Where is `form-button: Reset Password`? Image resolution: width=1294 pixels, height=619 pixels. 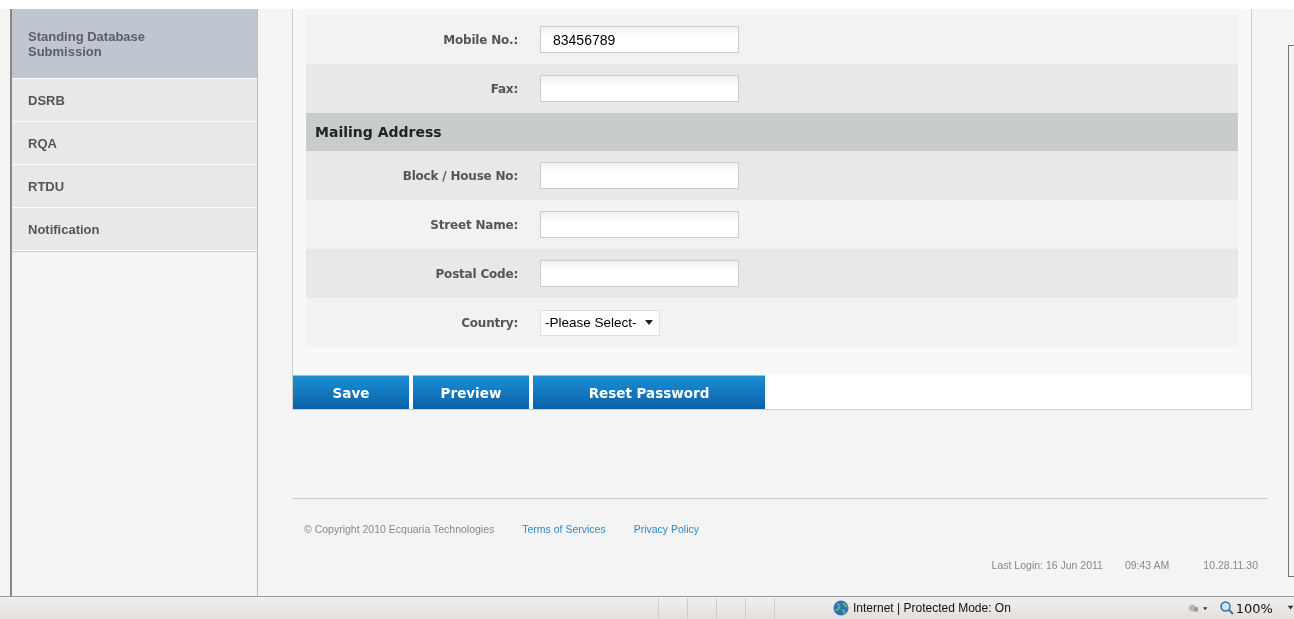
form-button: Reset Password is located at coordinates (649, 392).